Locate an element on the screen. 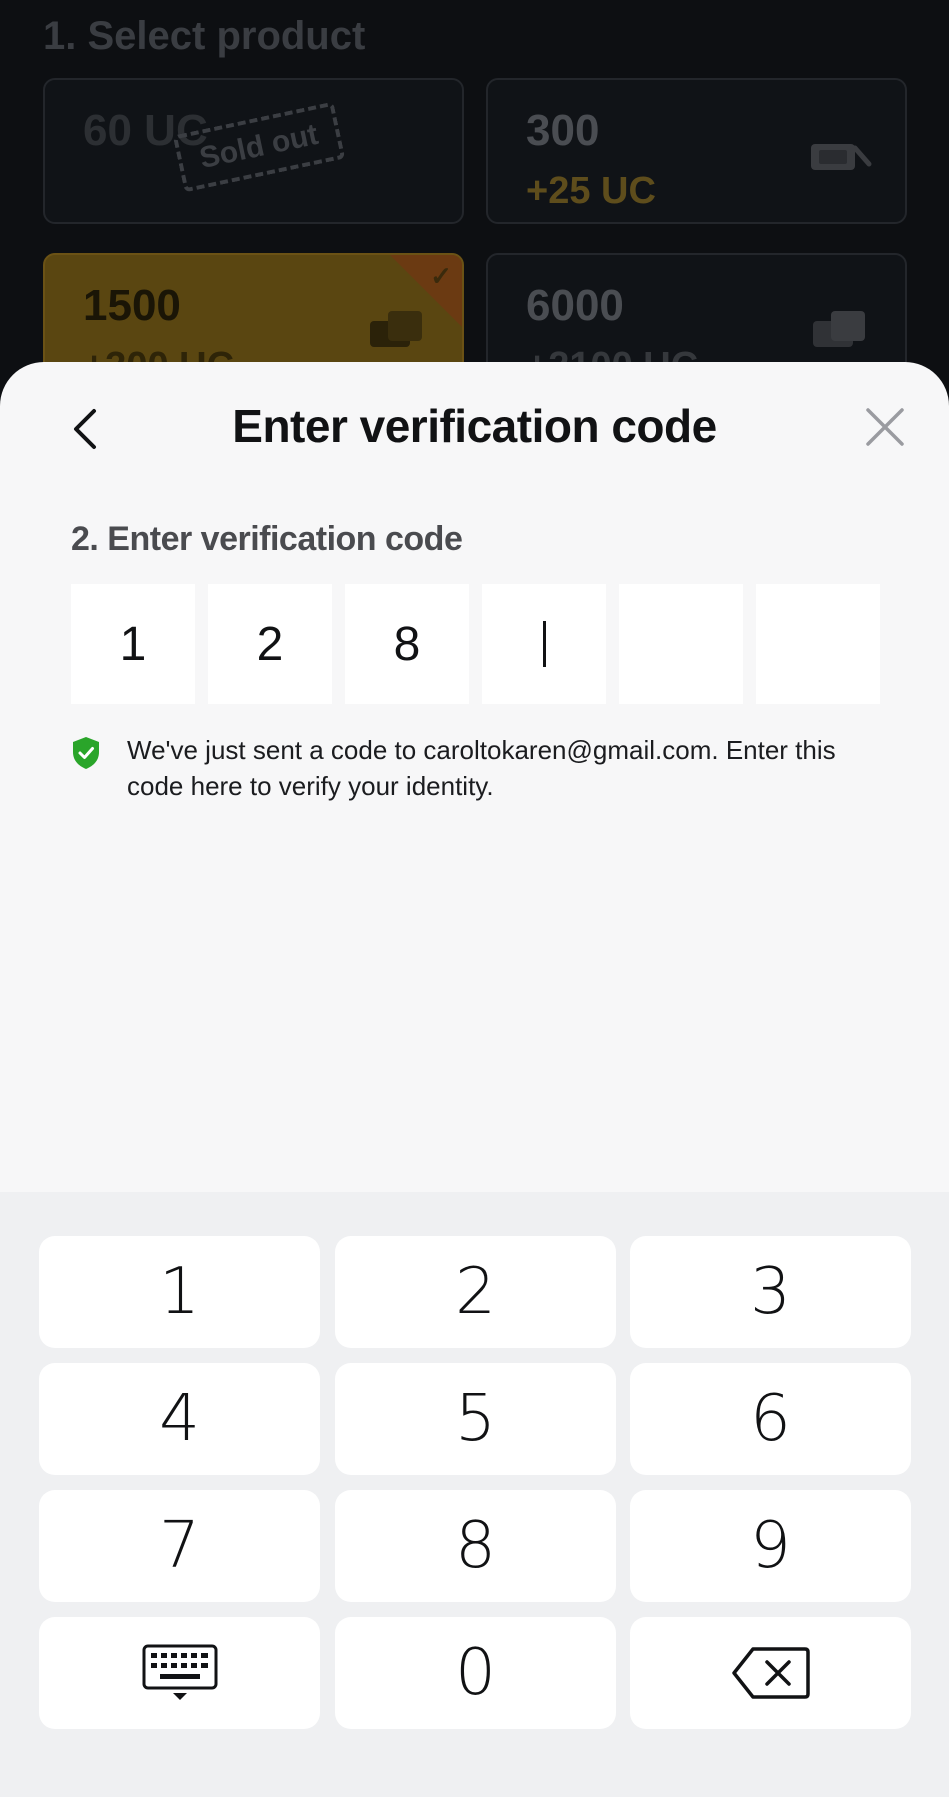 This screenshot has height=1797, width=949. key-8: 8 is located at coordinates (475, 1546).